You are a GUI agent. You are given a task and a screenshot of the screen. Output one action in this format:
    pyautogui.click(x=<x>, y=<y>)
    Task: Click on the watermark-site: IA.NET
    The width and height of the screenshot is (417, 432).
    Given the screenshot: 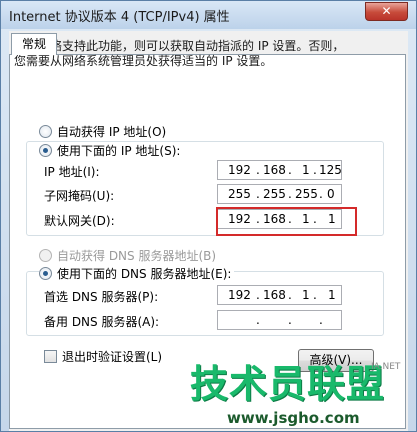 What is the action you would take?
    pyautogui.click(x=386, y=367)
    